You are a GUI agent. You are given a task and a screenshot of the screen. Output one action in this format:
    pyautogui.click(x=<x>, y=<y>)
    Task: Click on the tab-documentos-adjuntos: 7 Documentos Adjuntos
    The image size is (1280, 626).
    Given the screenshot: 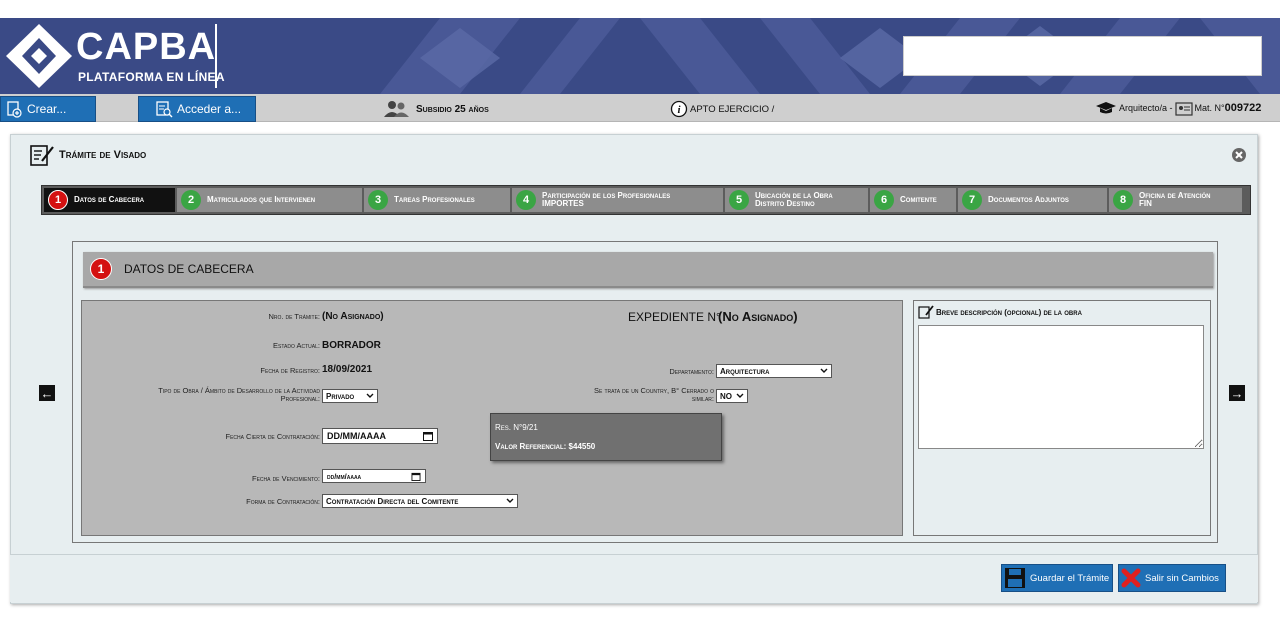 What is the action you would take?
    pyautogui.click(x=1032, y=200)
    